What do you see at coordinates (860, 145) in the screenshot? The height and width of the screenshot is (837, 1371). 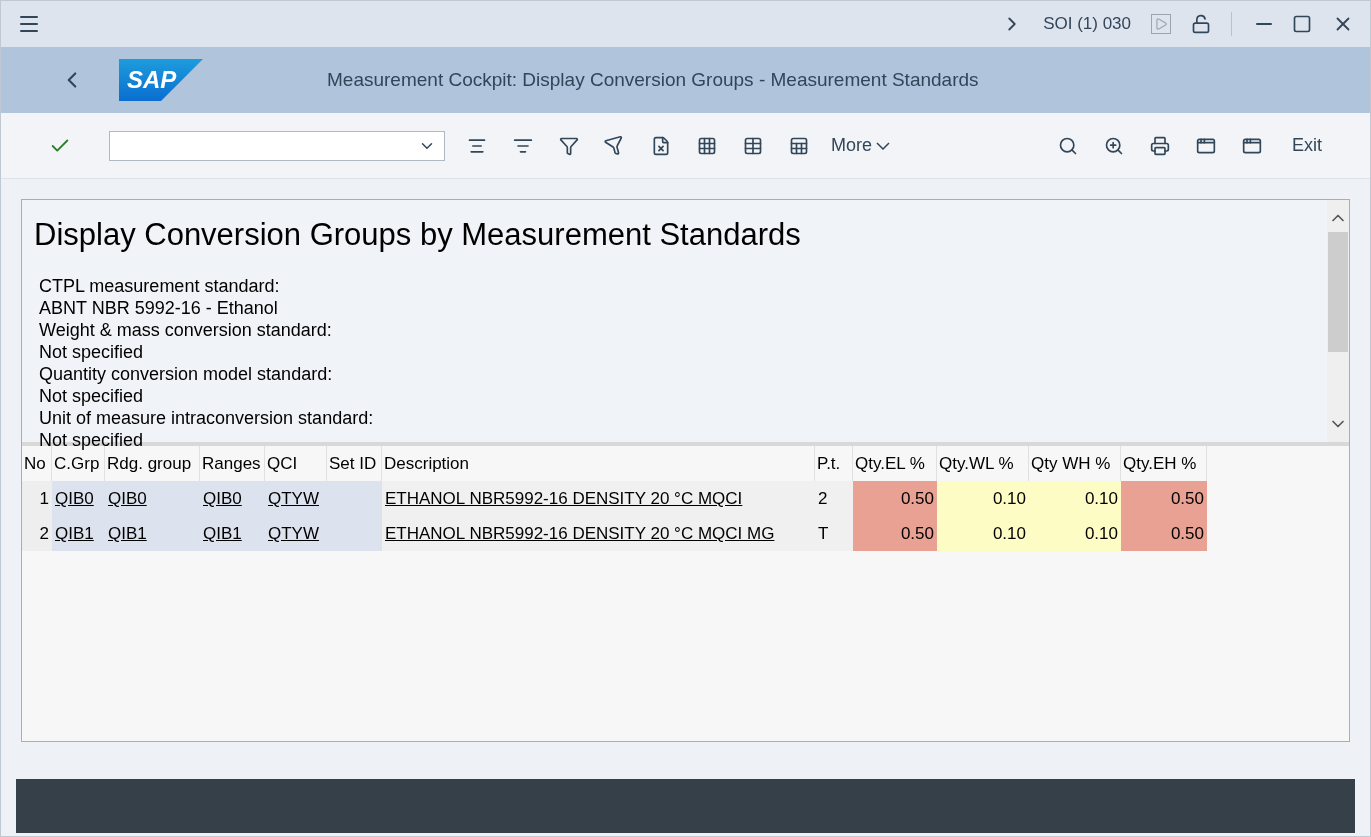 I see `more-button: More` at bounding box center [860, 145].